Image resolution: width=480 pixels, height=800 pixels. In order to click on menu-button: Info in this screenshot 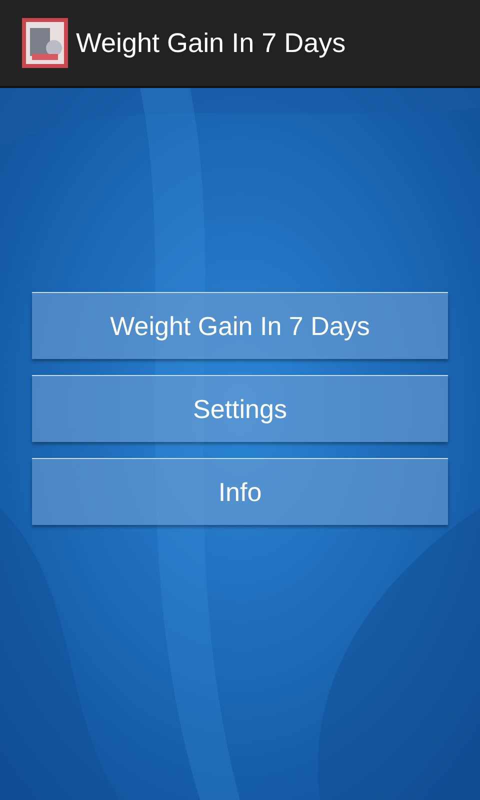, I will do `click(240, 491)`.